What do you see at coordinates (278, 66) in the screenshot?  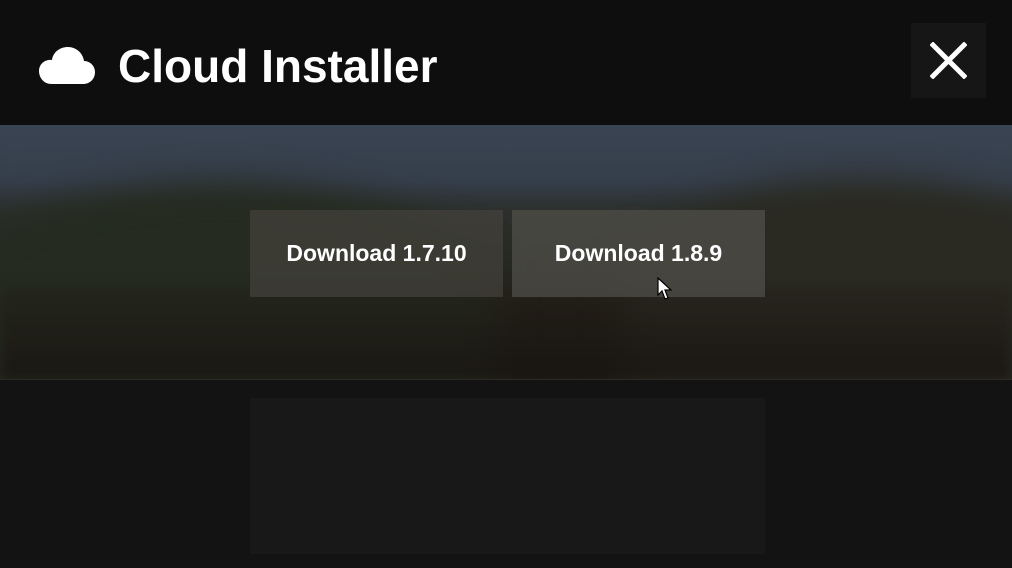 I see `app-title: Cloud Installer` at bounding box center [278, 66].